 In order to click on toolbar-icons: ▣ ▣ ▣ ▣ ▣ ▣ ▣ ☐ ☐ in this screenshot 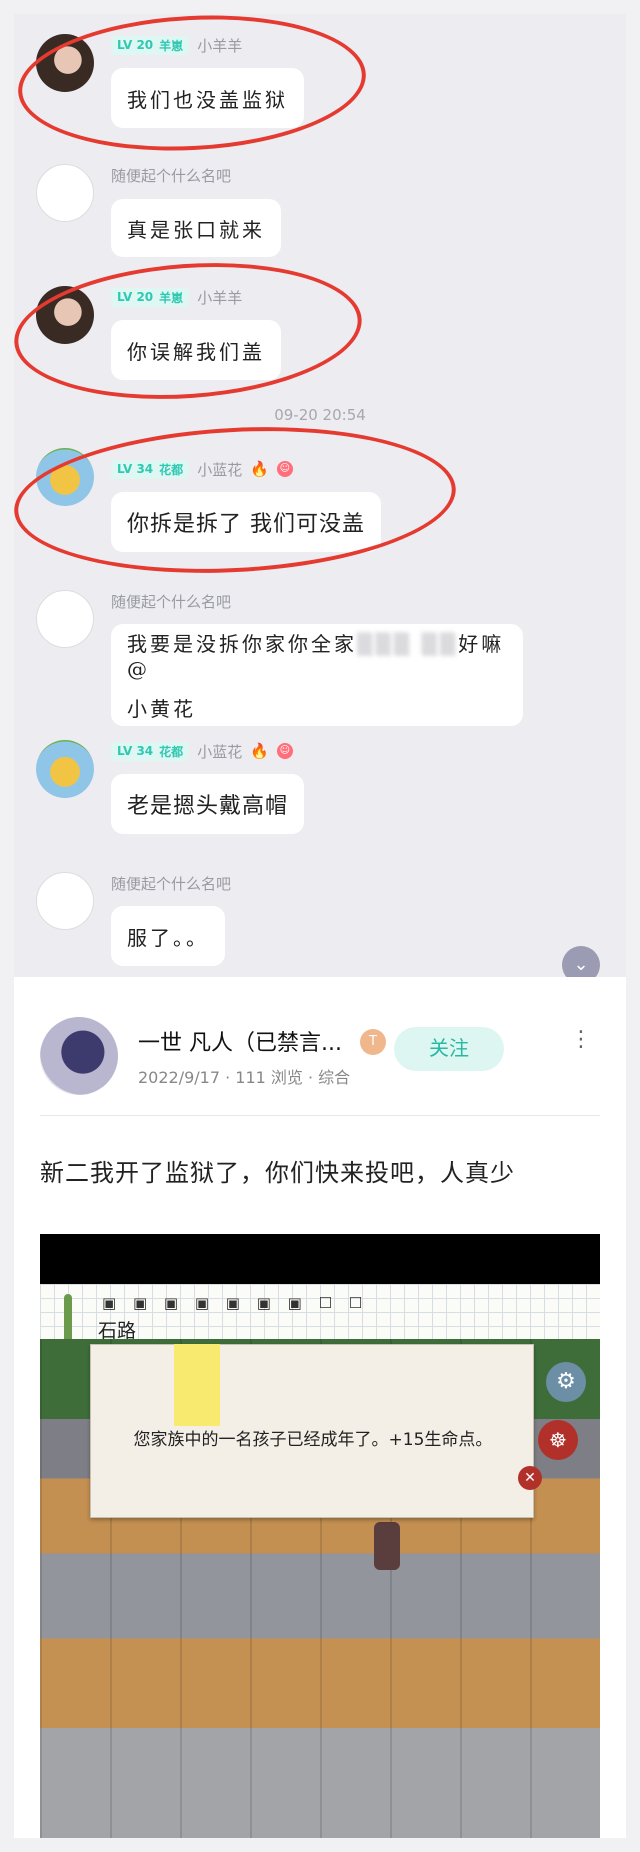, I will do `click(235, 1303)`.